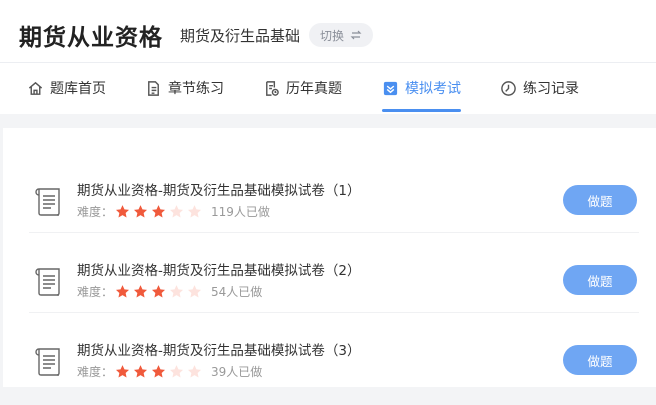 Image resolution: width=656 pixels, height=405 pixels. What do you see at coordinates (272, 88) in the screenshot?
I see `past-papers-icon` at bounding box center [272, 88].